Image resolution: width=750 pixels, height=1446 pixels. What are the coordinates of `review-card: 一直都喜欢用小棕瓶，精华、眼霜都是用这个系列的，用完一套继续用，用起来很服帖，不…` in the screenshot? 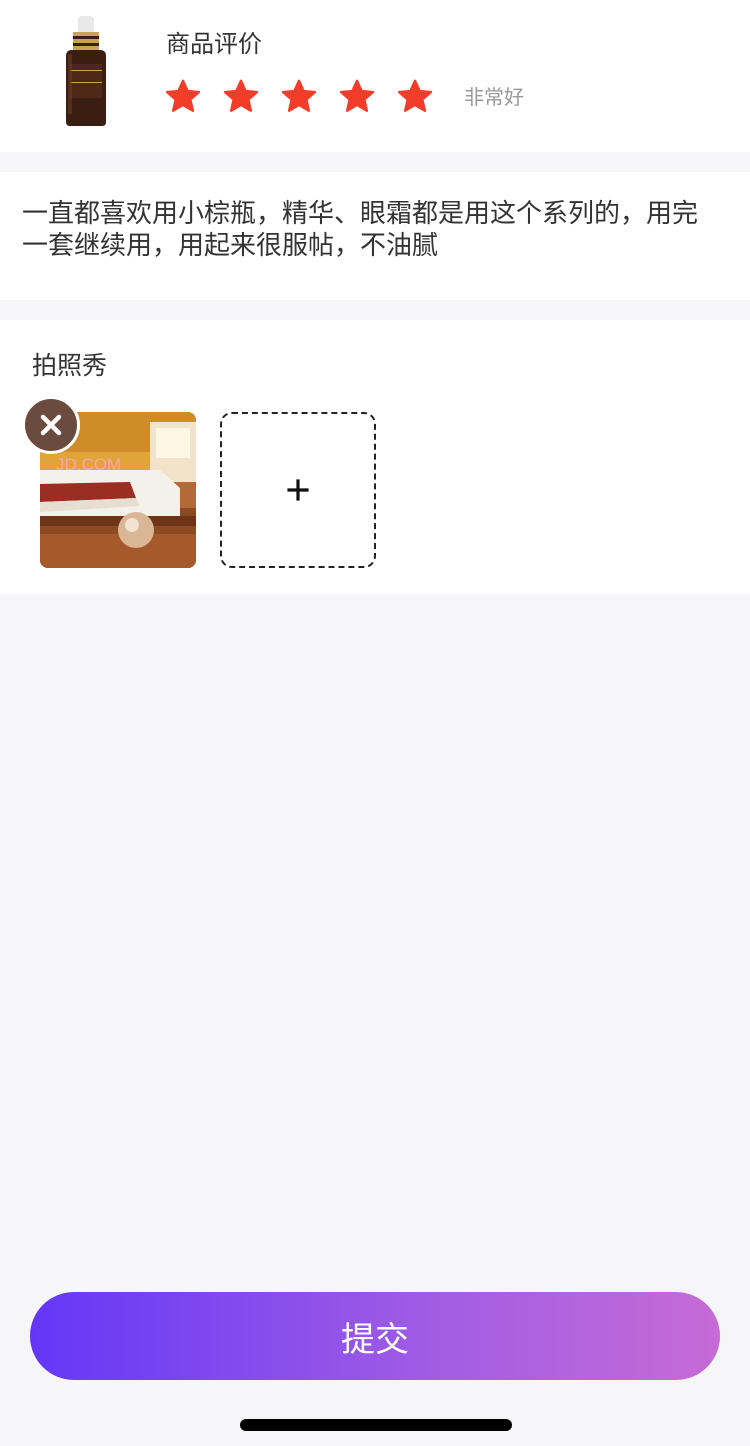 It's located at (375, 236).